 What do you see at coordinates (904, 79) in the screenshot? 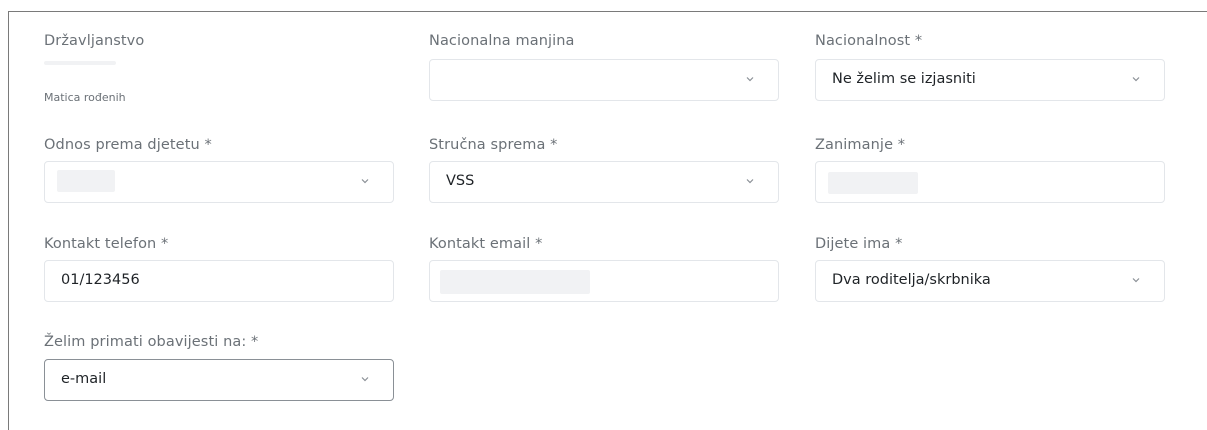
I see `nacionalnost-value: Ne želim se izjasniti` at bounding box center [904, 79].